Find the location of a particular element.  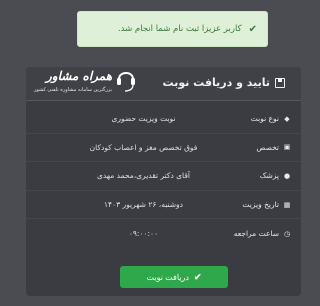

detail-label: ● پزشک is located at coordinates (266, 175).